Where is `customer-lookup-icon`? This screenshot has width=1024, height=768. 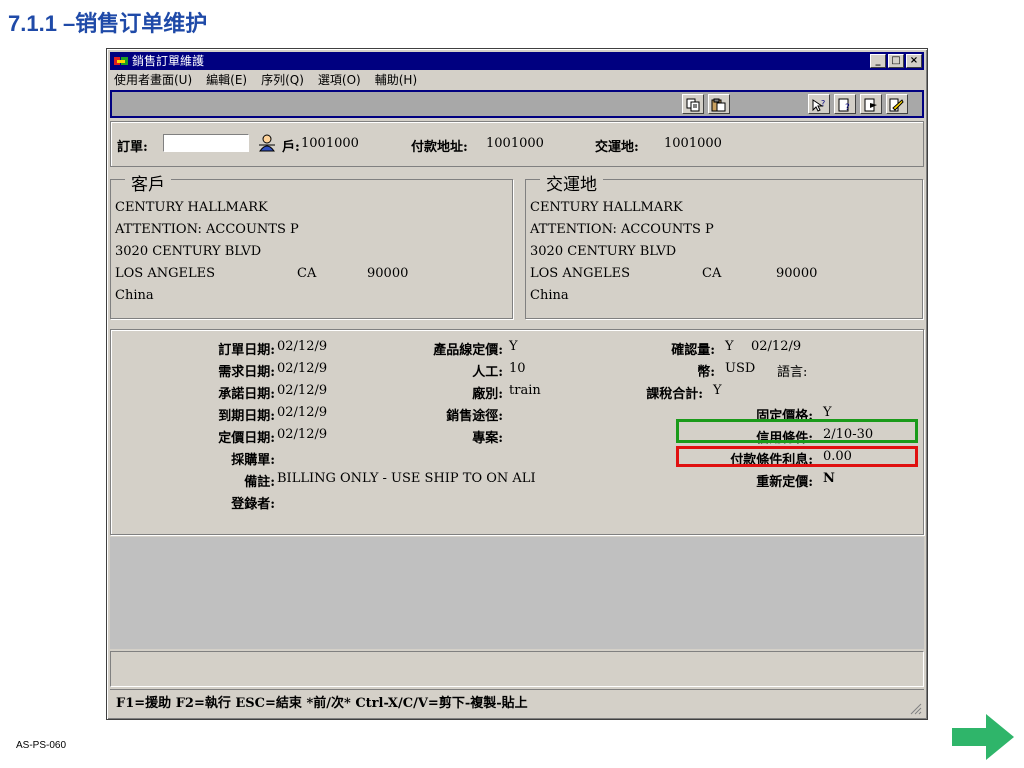 customer-lookup-icon is located at coordinates (267, 143).